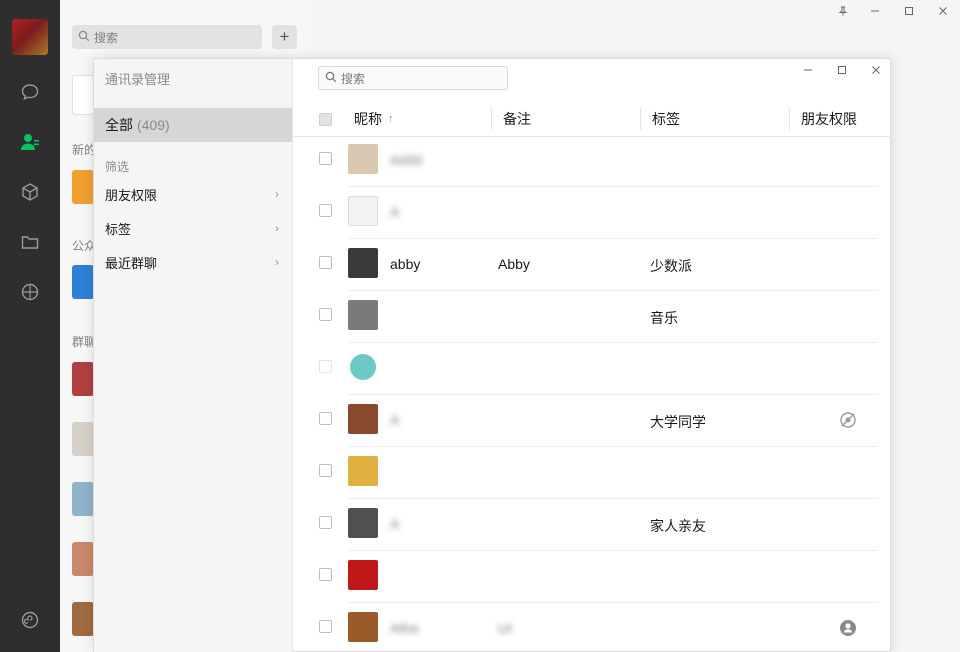 This screenshot has height=652, width=960. I want to click on contact-name: A000, so click(406, 160).